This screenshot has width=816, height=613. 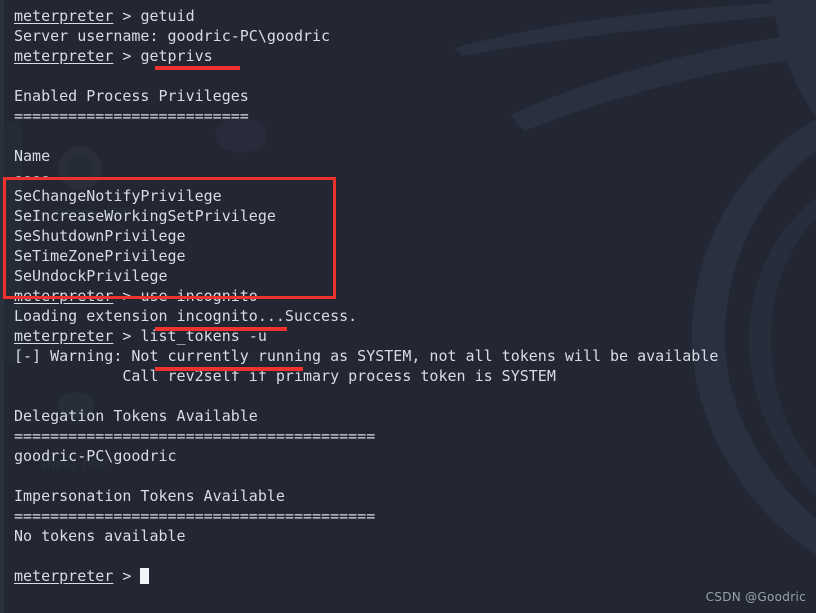 What do you see at coordinates (755, 597) in the screenshot?
I see `watermark-label: CSDN @Goodric` at bounding box center [755, 597].